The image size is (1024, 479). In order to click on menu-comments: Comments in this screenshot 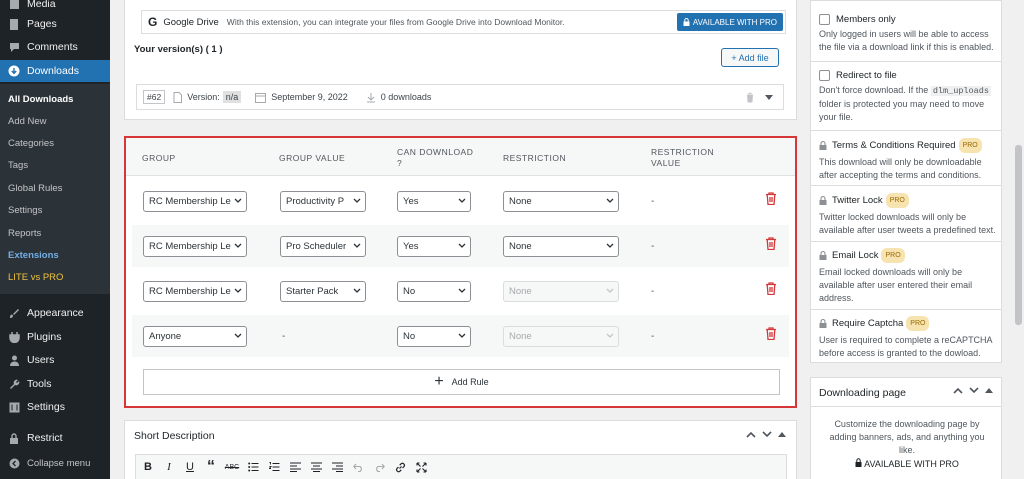, I will do `click(55, 47)`.